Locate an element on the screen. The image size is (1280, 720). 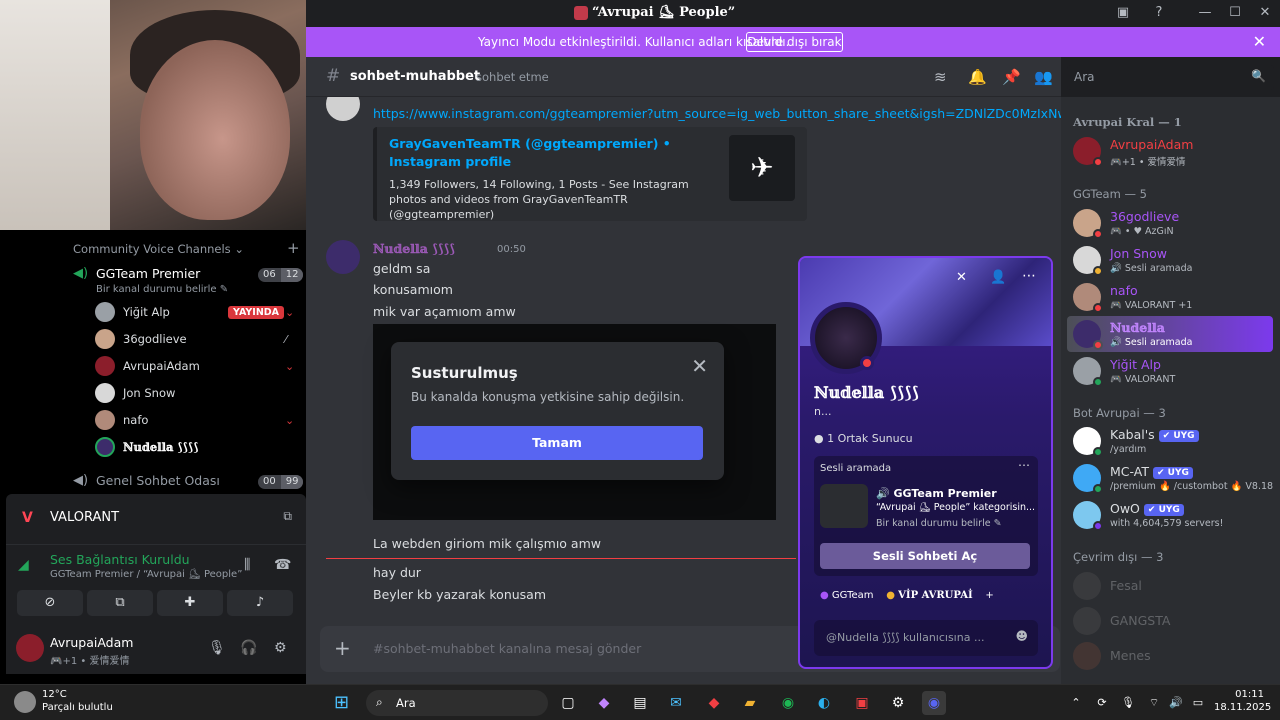
voice-user: AvrupaiAdam ⌄ is located at coordinates (197, 367).